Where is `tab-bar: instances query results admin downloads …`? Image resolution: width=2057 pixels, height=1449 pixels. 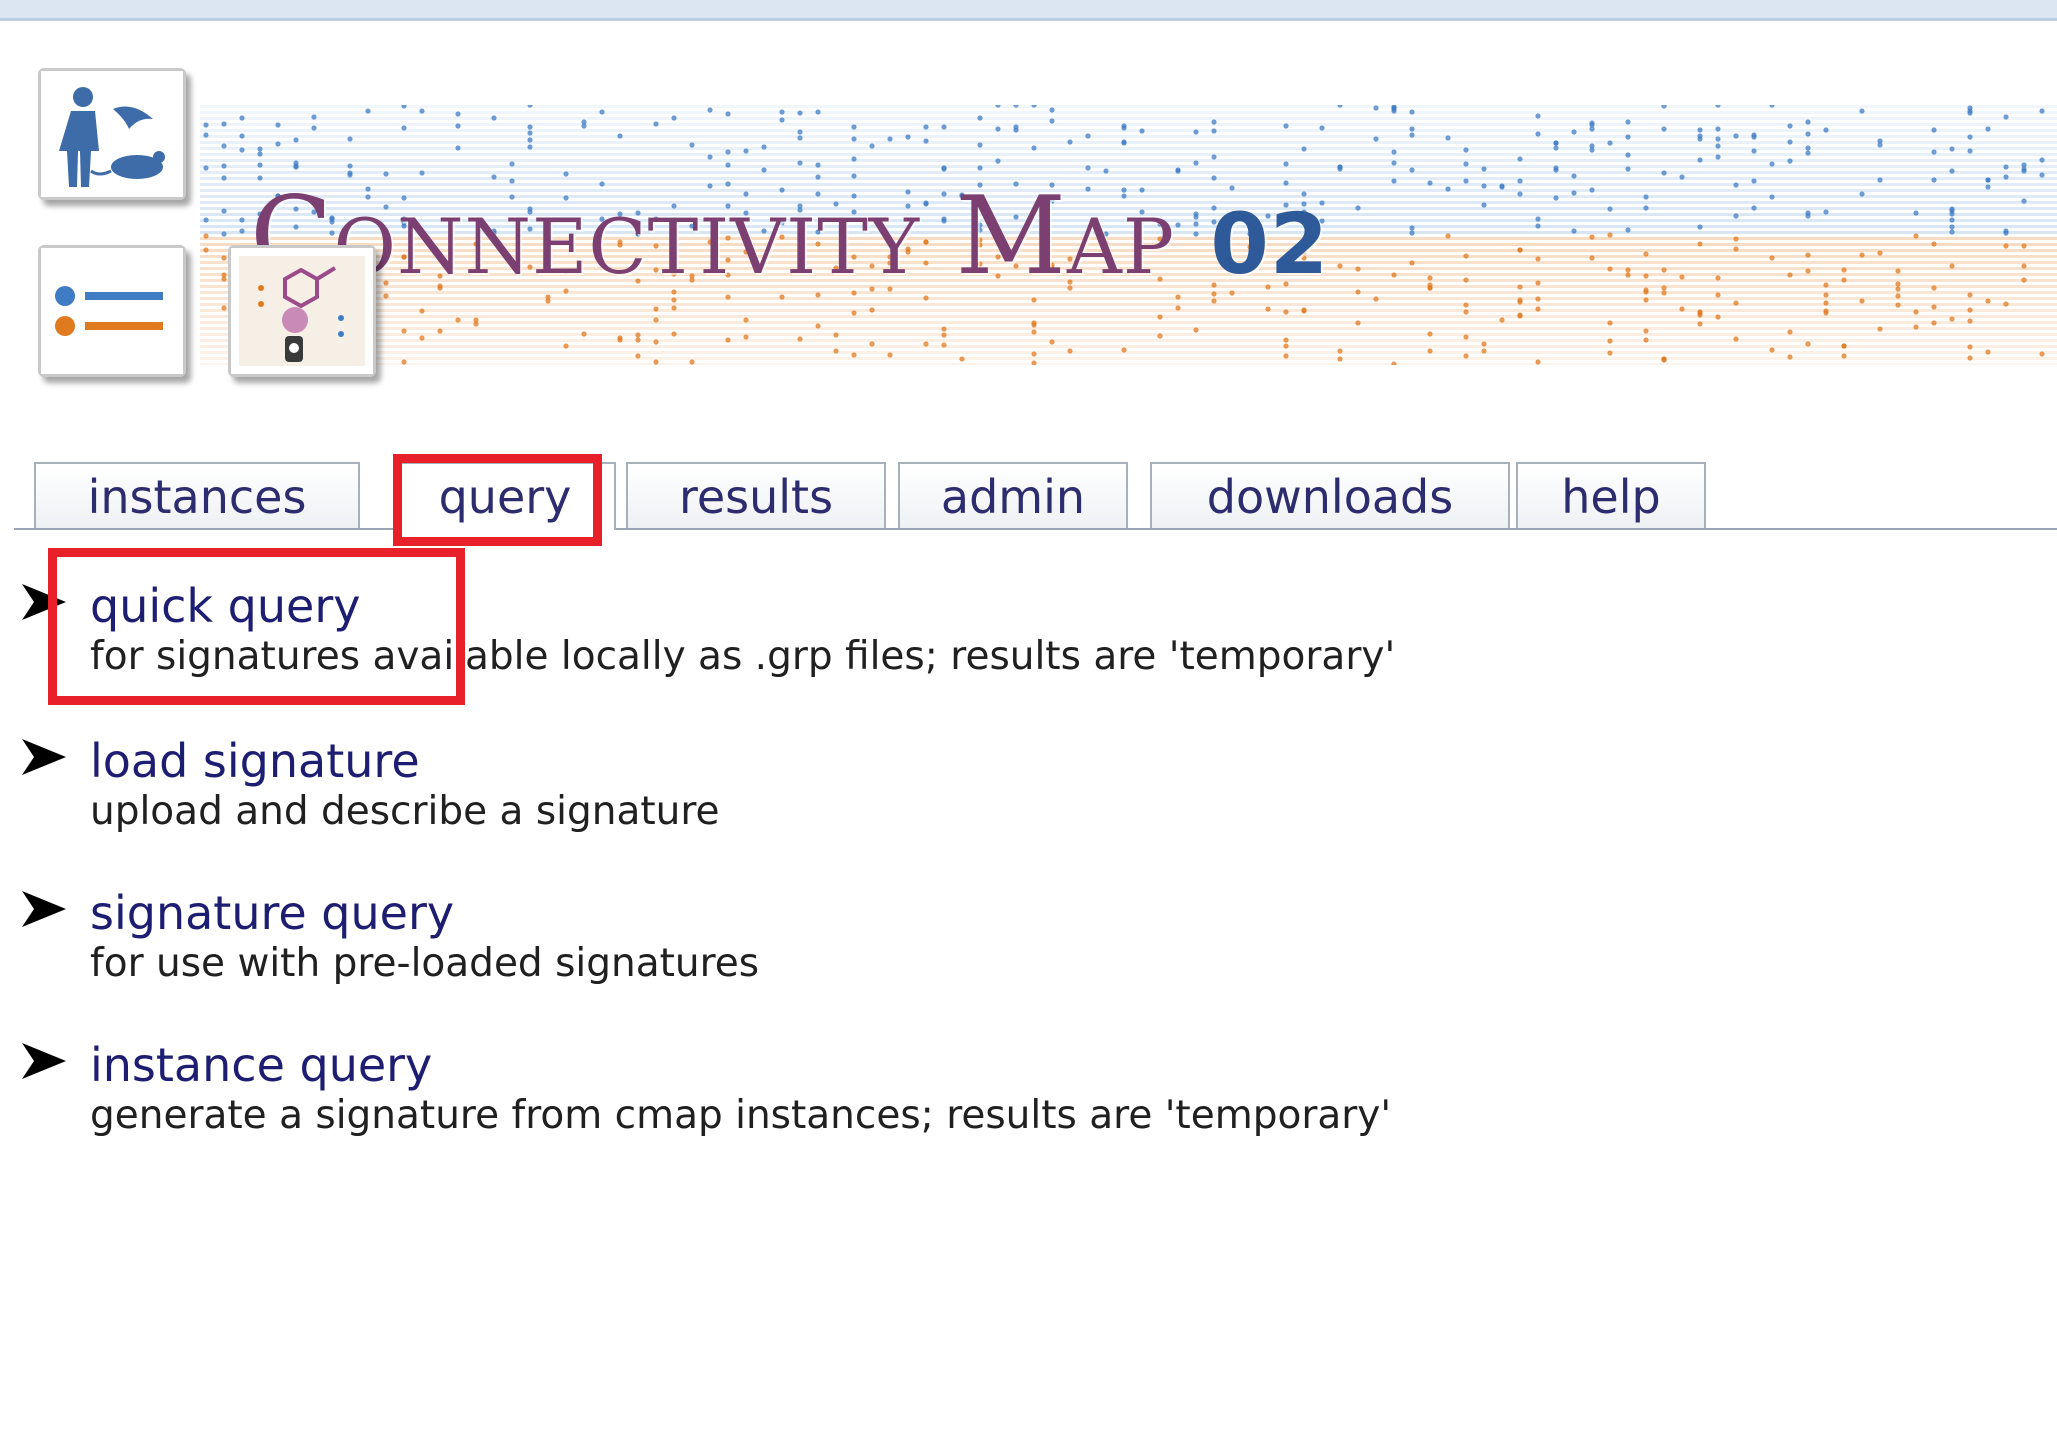
tab-bar: instances query results admin downloads … is located at coordinates (1035, 496).